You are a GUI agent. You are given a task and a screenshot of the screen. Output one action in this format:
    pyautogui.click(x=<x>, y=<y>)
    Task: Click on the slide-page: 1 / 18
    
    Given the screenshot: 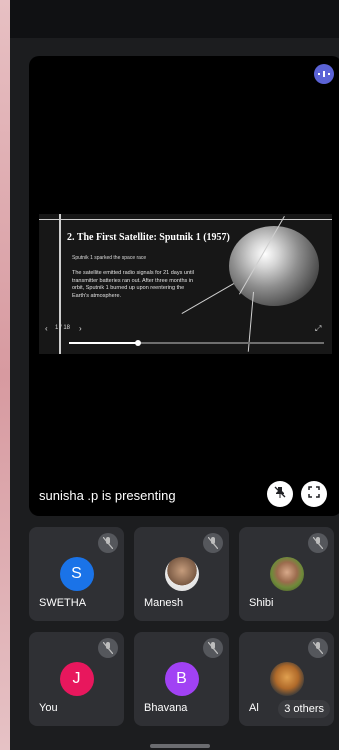 What is the action you would take?
    pyautogui.click(x=63, y=328)
    